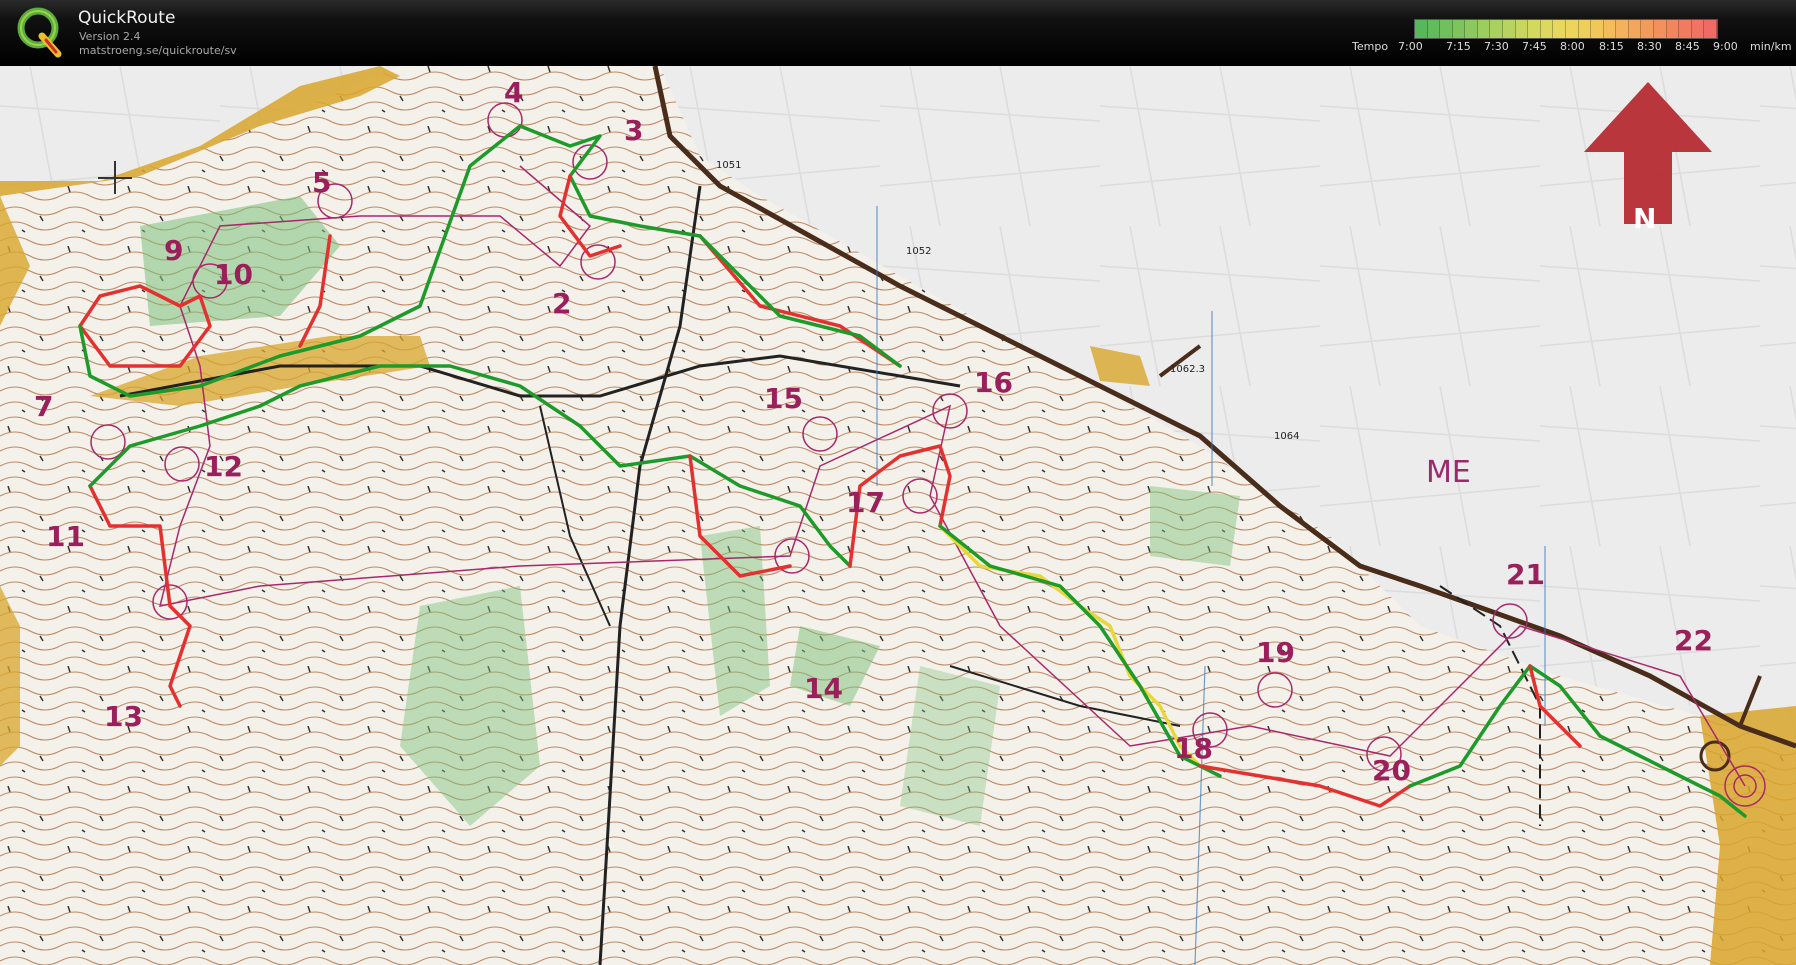  I want to click on app-title: QuickRoute, so click(127, 18).